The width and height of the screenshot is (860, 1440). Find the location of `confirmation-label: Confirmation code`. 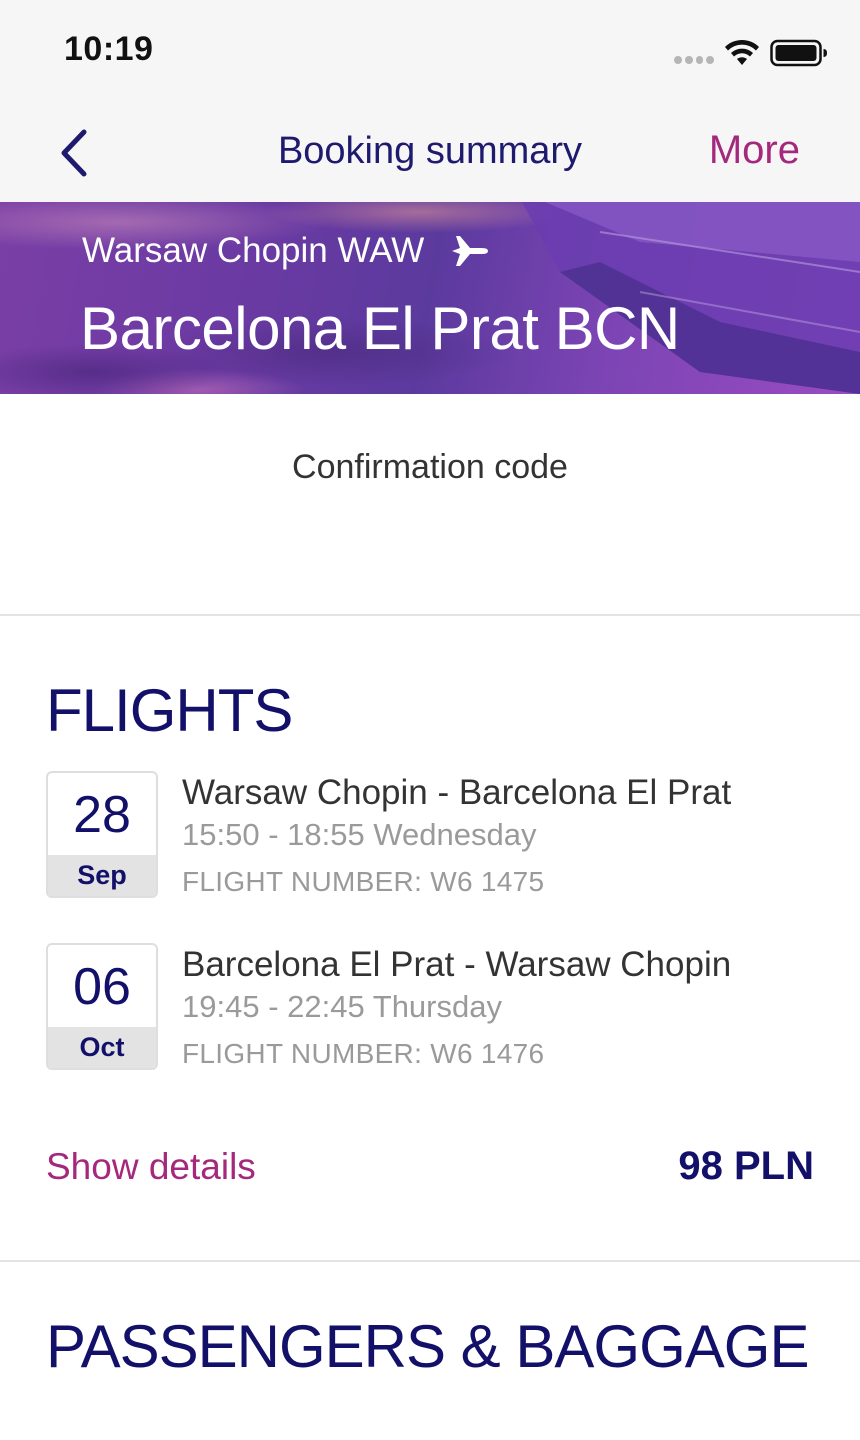

confirmation-label: Confirmation code is located at coordinates (430, 467).